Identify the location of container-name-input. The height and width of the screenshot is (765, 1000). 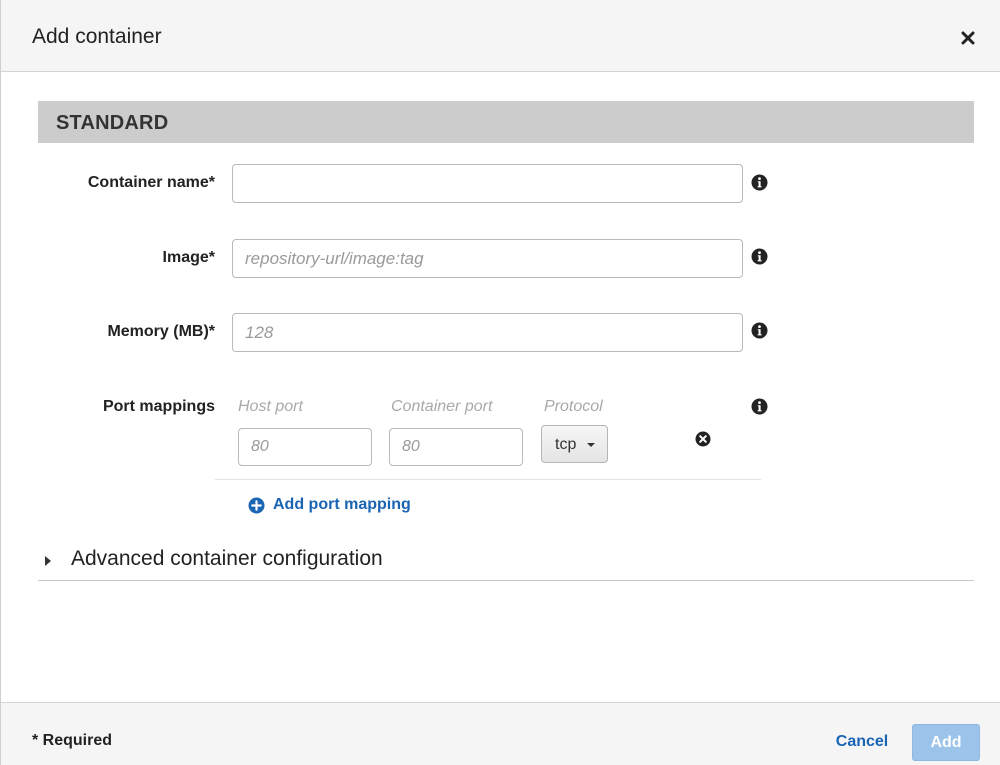
(487, 183).